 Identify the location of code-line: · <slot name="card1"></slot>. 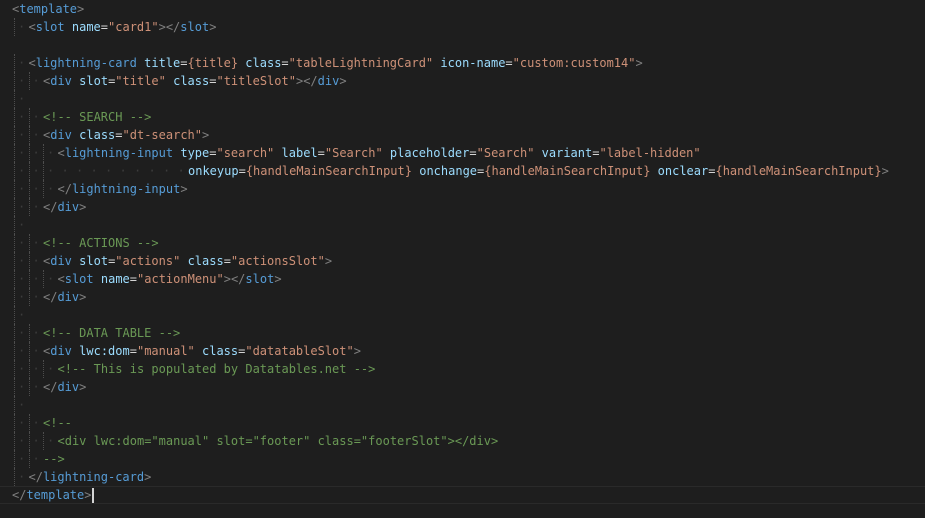
(462, 27).